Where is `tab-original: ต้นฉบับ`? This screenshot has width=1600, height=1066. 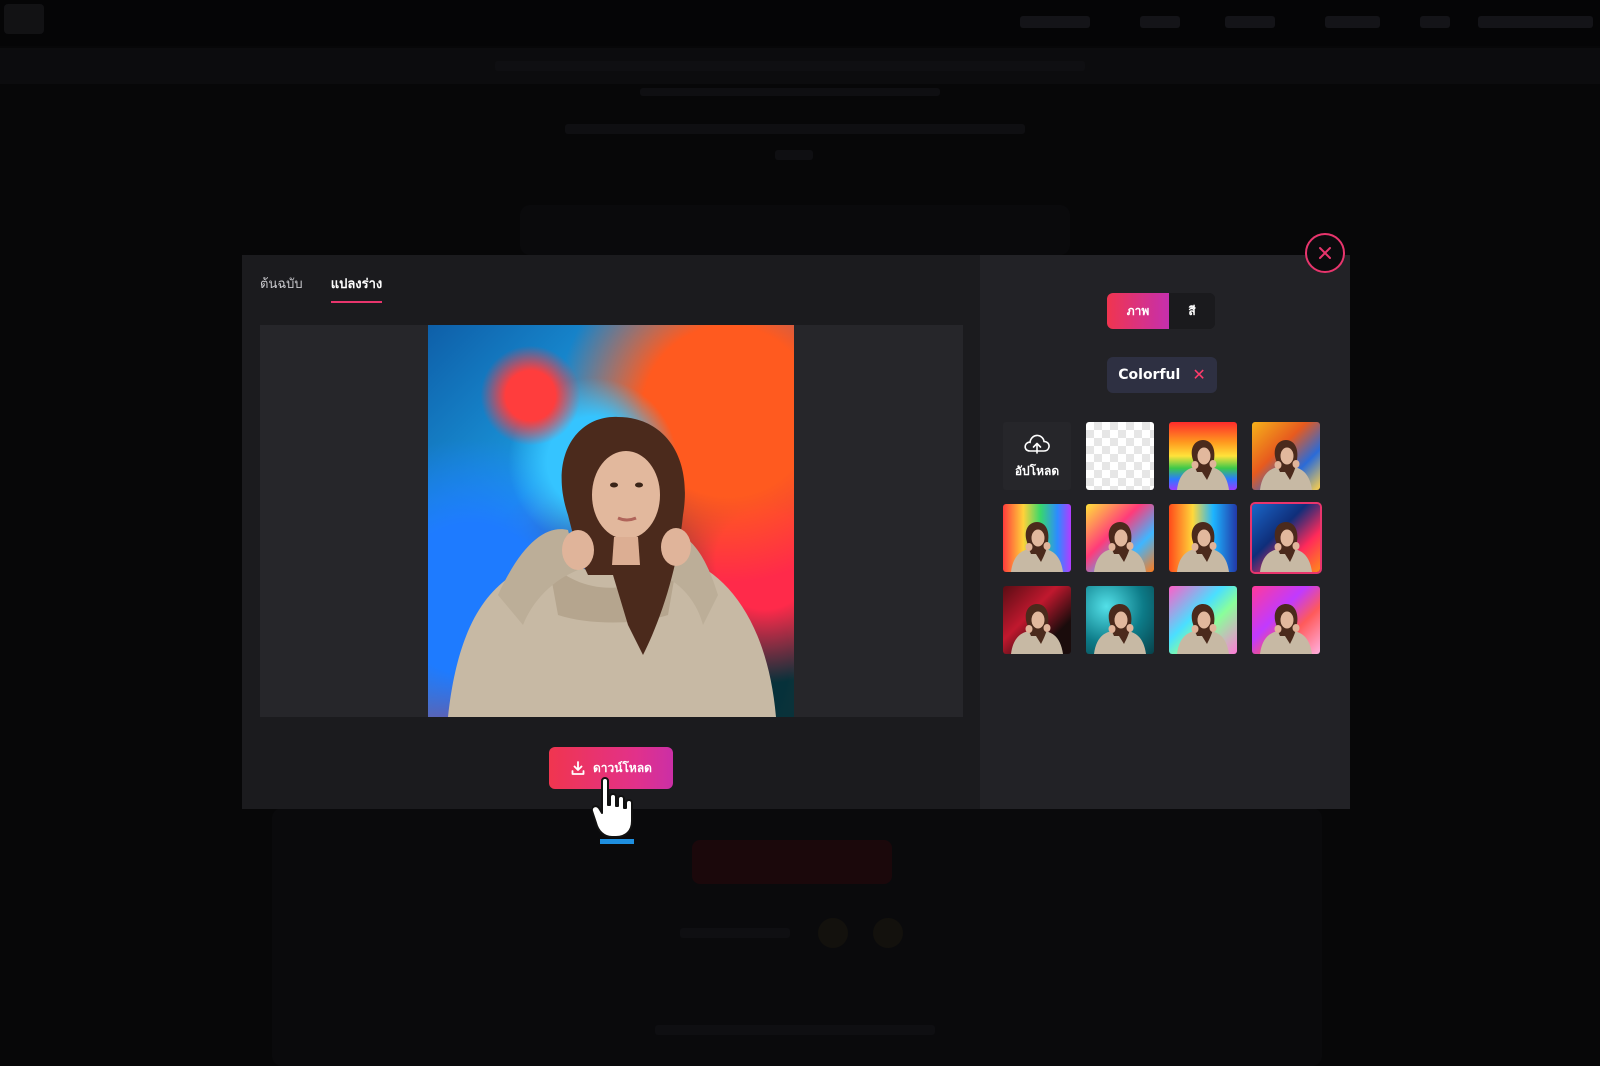
tab-original: ต้นฉบับ is located at coordinates (281, 288).